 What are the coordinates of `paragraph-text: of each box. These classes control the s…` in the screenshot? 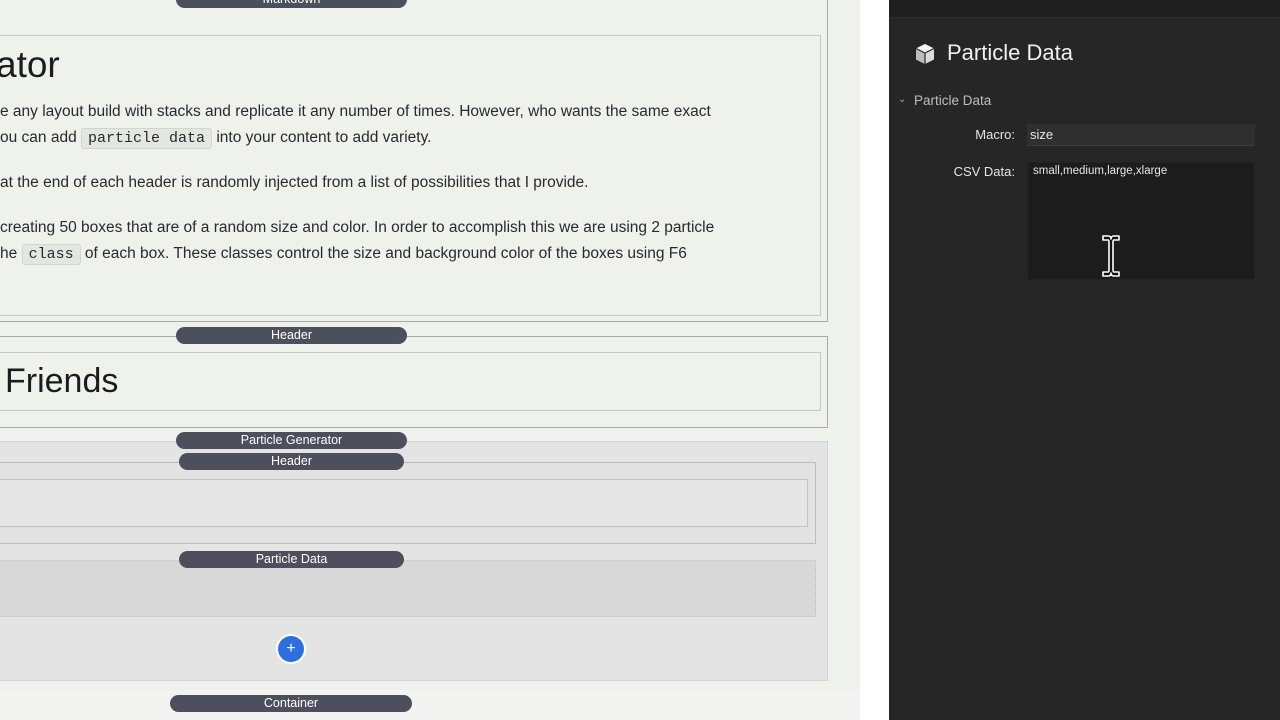 It's located at (383, 253).